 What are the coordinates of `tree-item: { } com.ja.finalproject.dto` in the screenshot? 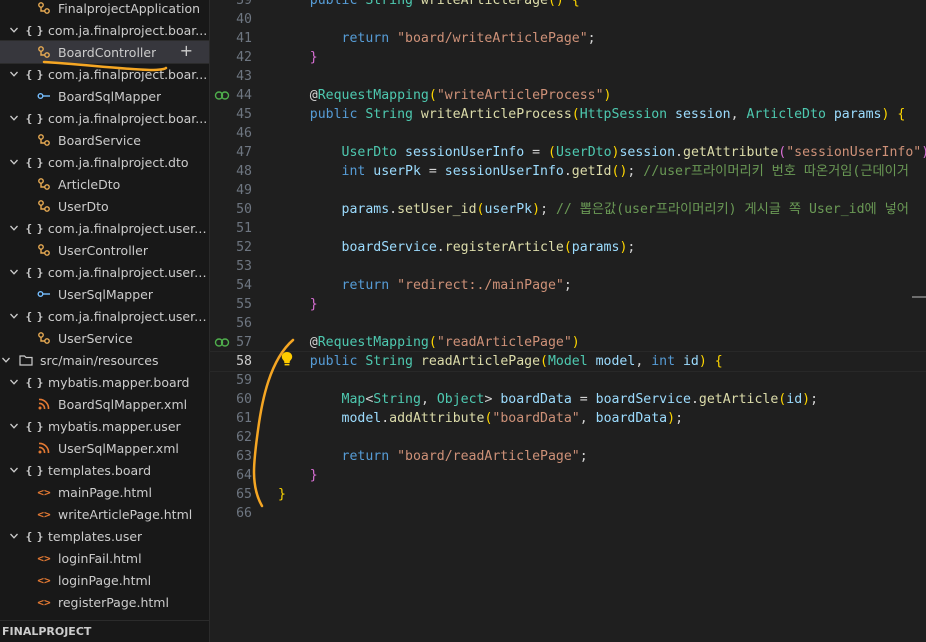 It's located at (104, 162).